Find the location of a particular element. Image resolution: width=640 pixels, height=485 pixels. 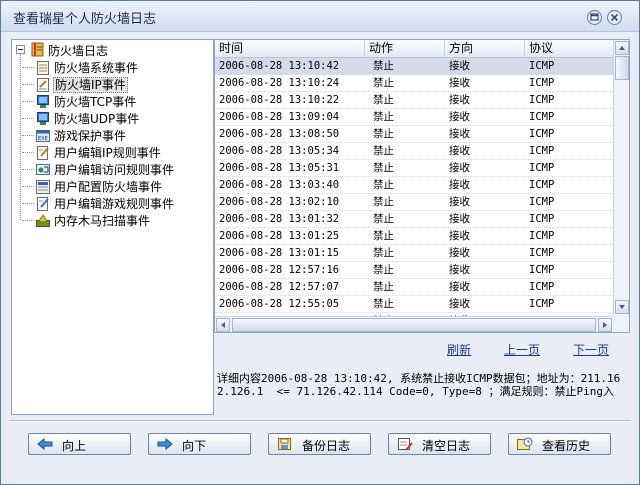

table-row: 2006-08-28 13:03:40 禁止 接收 ICMP is located at coordinates (414, 185).